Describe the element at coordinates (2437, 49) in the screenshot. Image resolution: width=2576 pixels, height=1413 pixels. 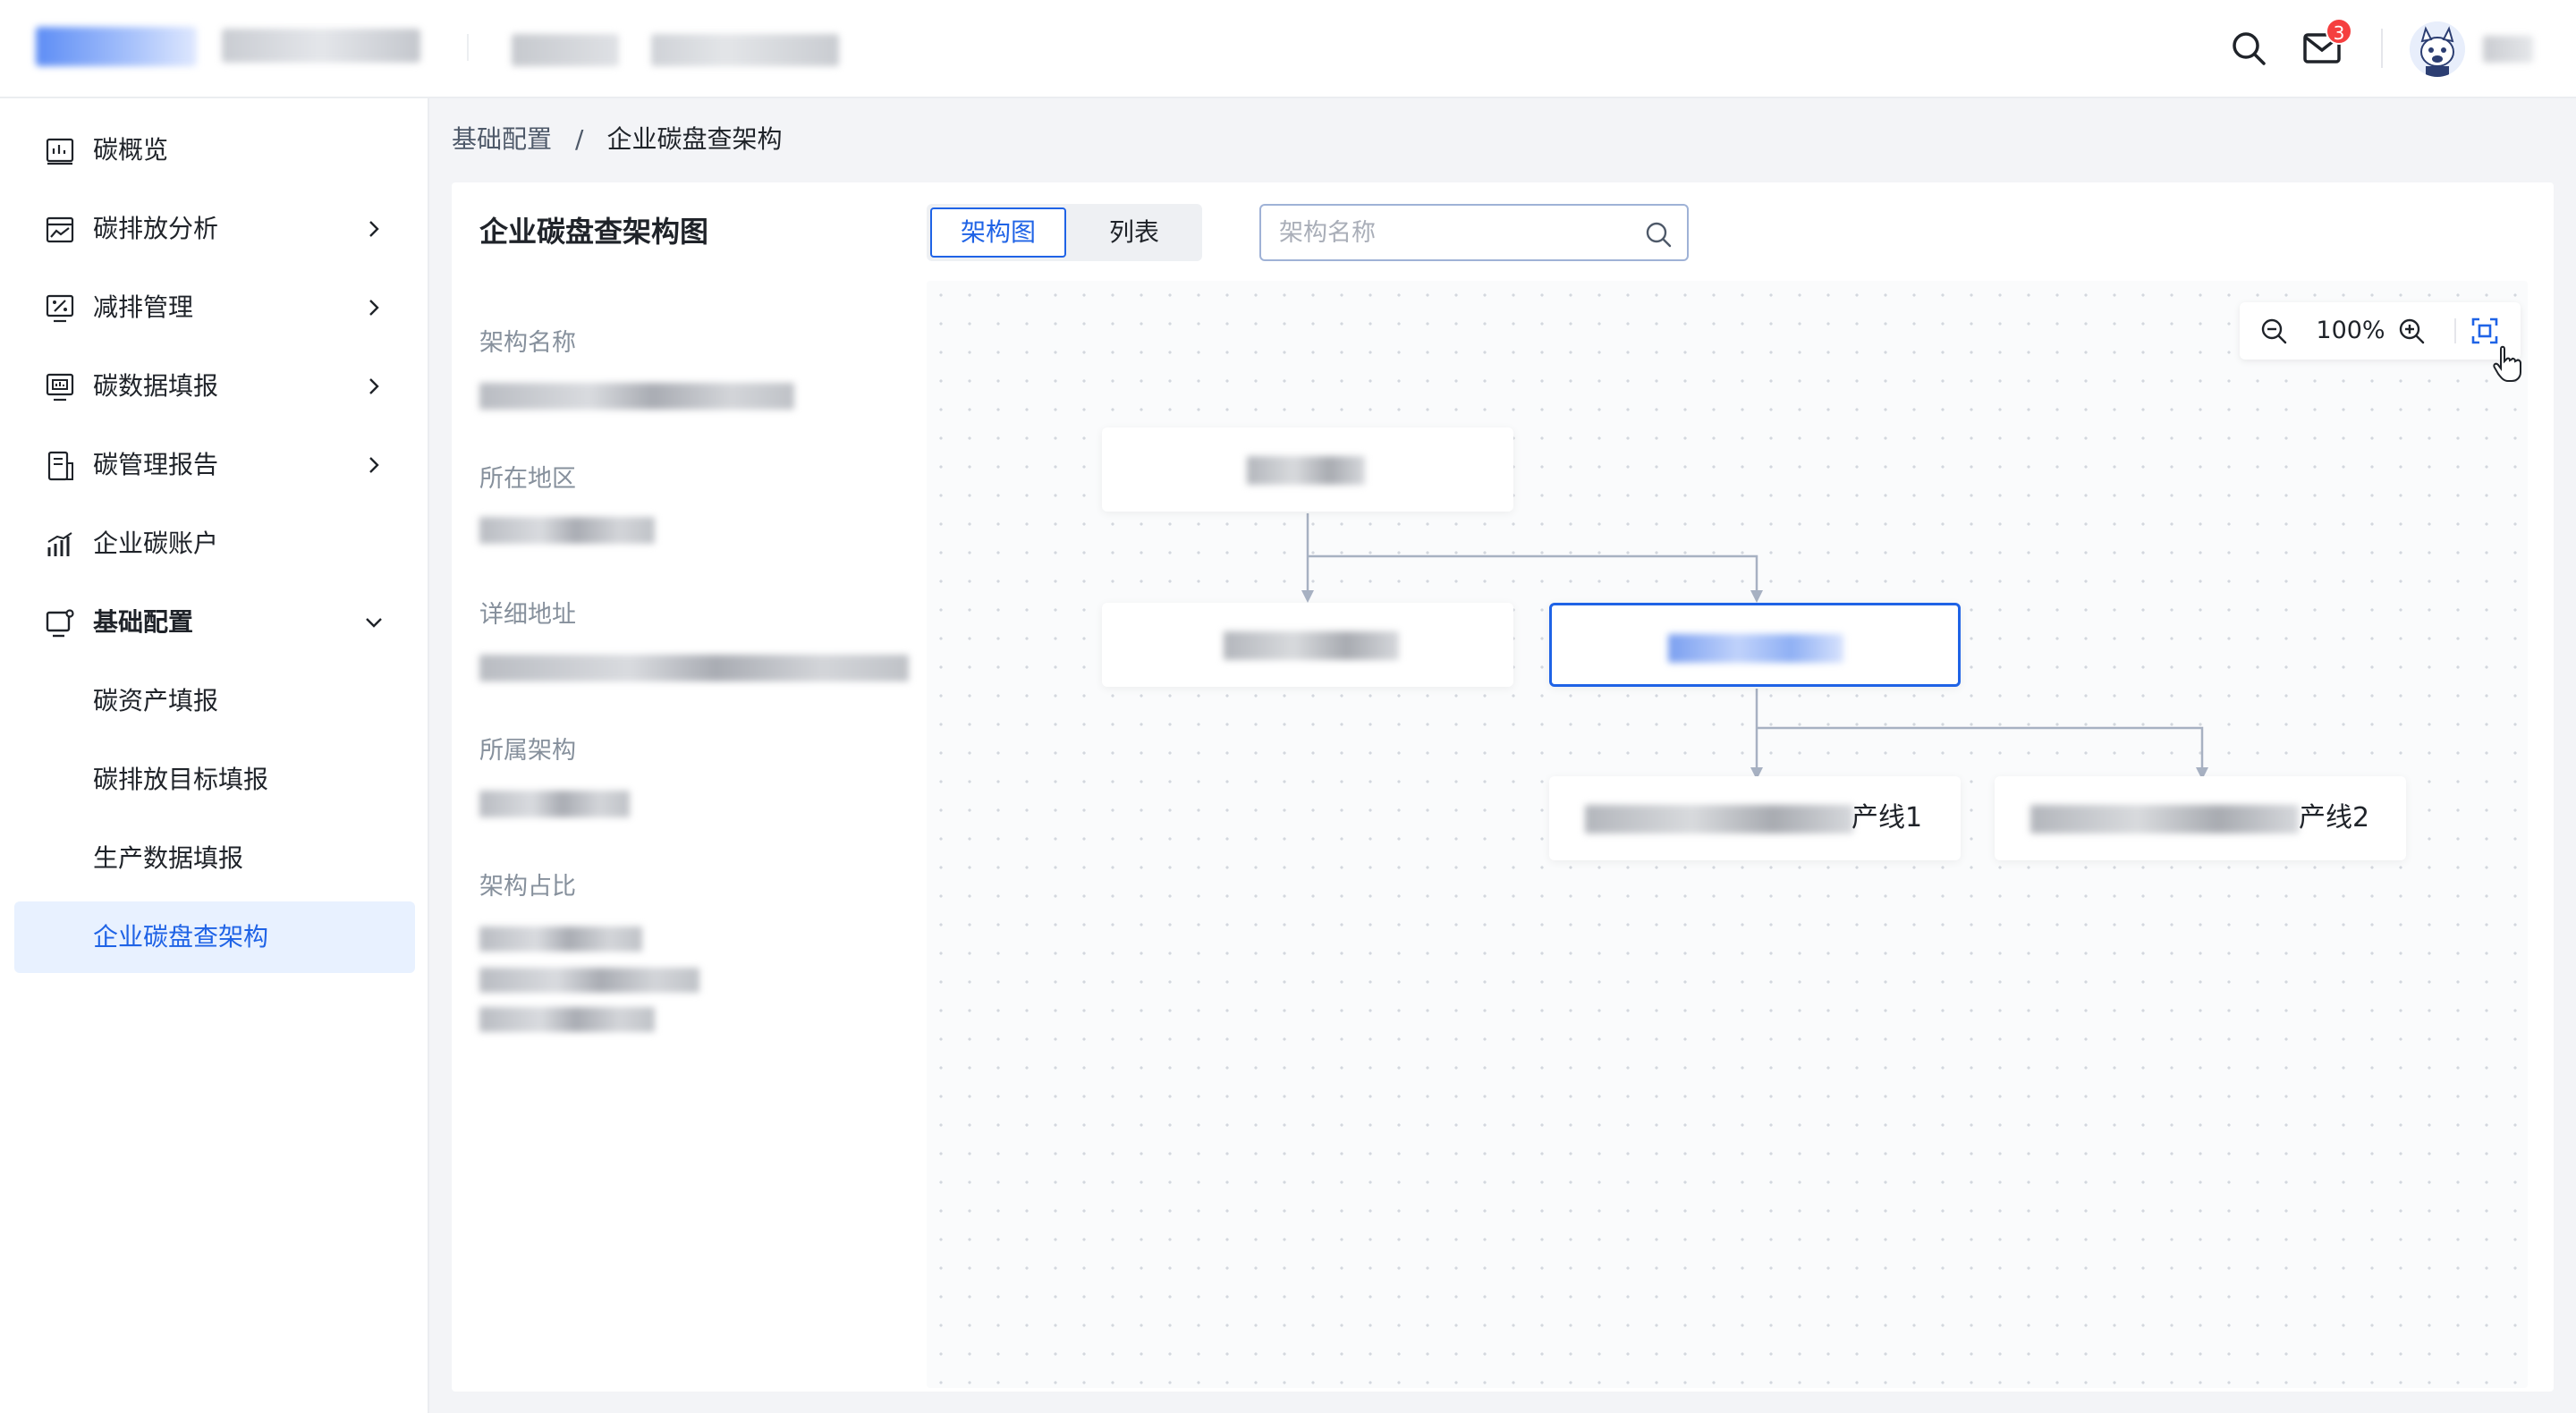
I see `avatar` at that location.